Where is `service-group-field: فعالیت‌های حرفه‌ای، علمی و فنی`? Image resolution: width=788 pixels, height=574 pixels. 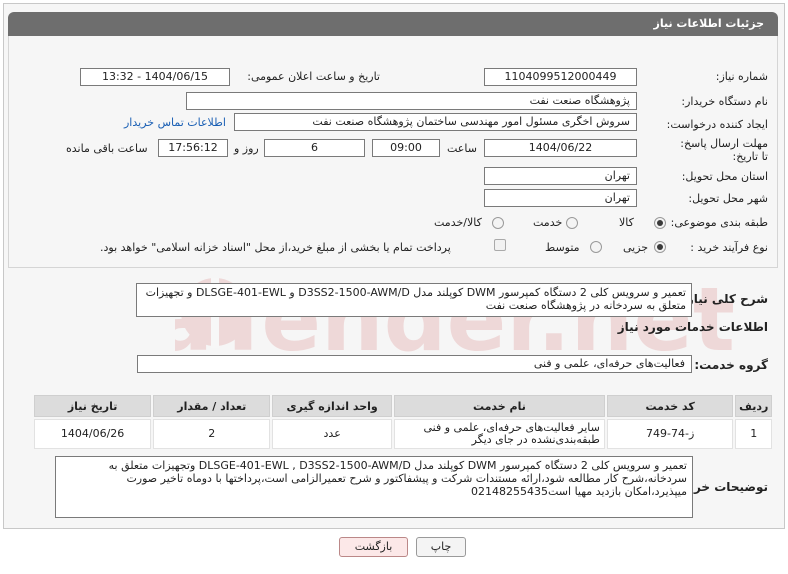
service-group-field: فعالیت‌های حرفه‌ای، علمی و فنی is located at coordinates (414, 364).